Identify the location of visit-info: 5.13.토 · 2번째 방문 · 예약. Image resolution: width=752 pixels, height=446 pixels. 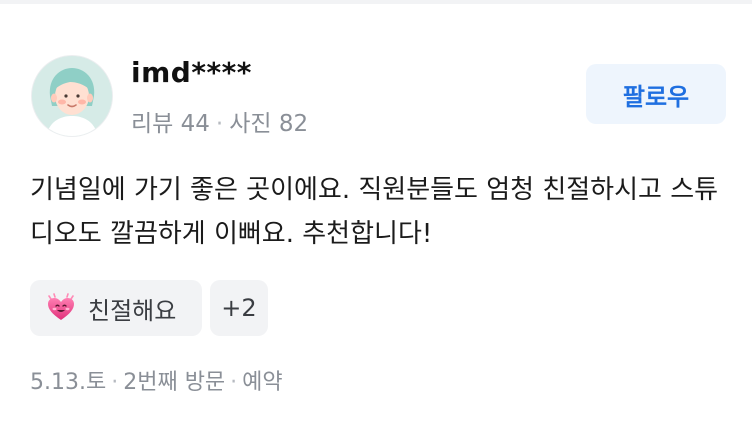
(156, 380).